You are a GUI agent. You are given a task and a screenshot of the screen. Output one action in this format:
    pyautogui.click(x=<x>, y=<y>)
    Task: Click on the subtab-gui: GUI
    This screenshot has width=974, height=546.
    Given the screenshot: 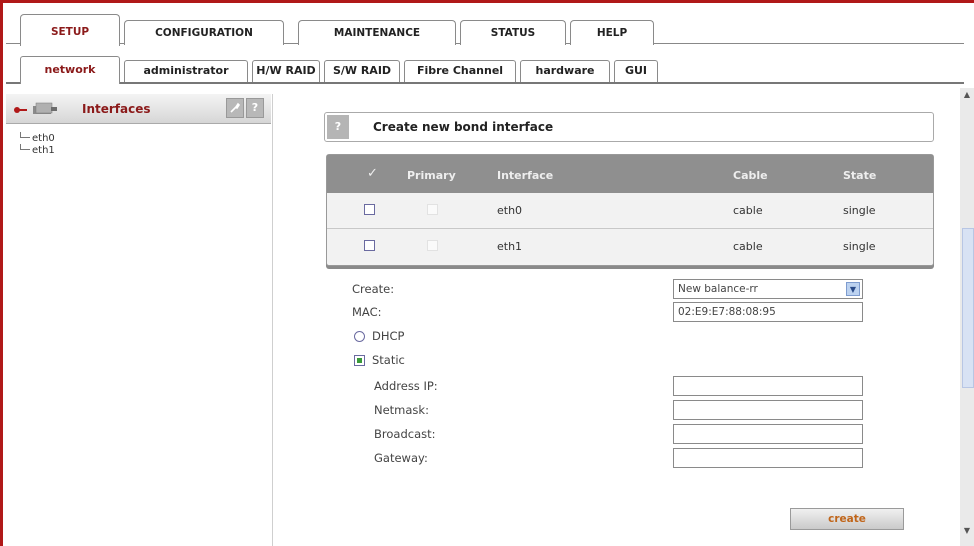 What is the action you would take?
    pyautogui.click(x=636, y=71)
    